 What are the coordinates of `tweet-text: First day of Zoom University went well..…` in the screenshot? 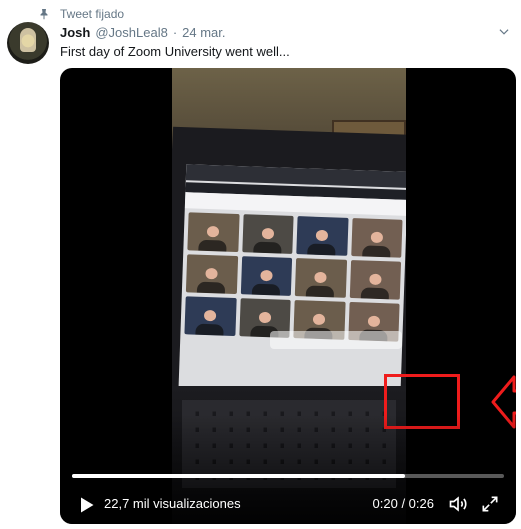 It's located at (175, 51).